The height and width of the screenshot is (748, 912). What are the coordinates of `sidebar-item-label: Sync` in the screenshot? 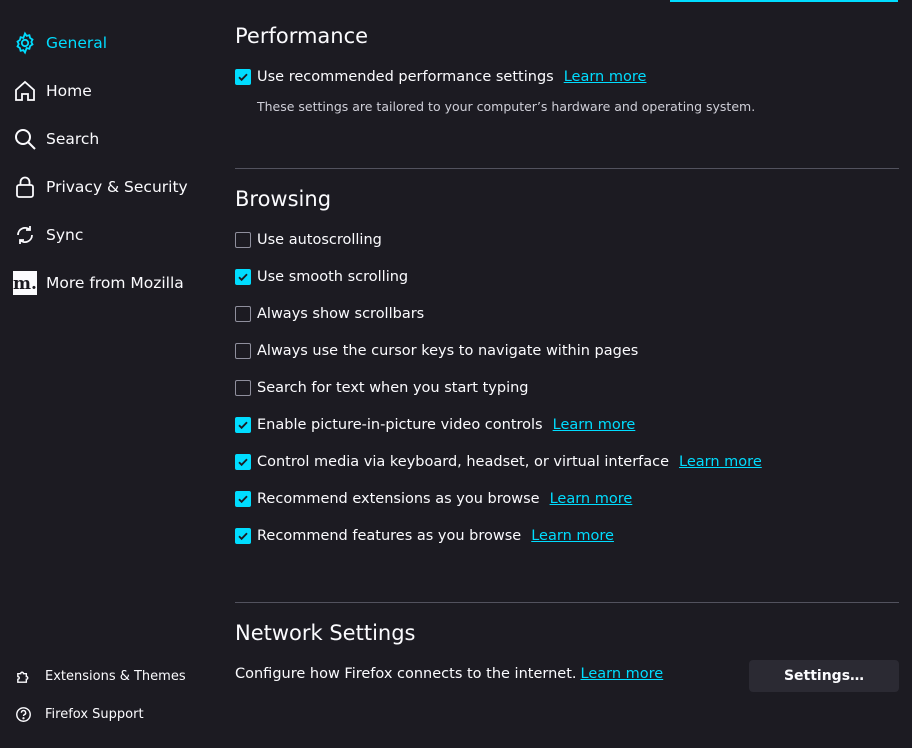 It's located at (65, 235).